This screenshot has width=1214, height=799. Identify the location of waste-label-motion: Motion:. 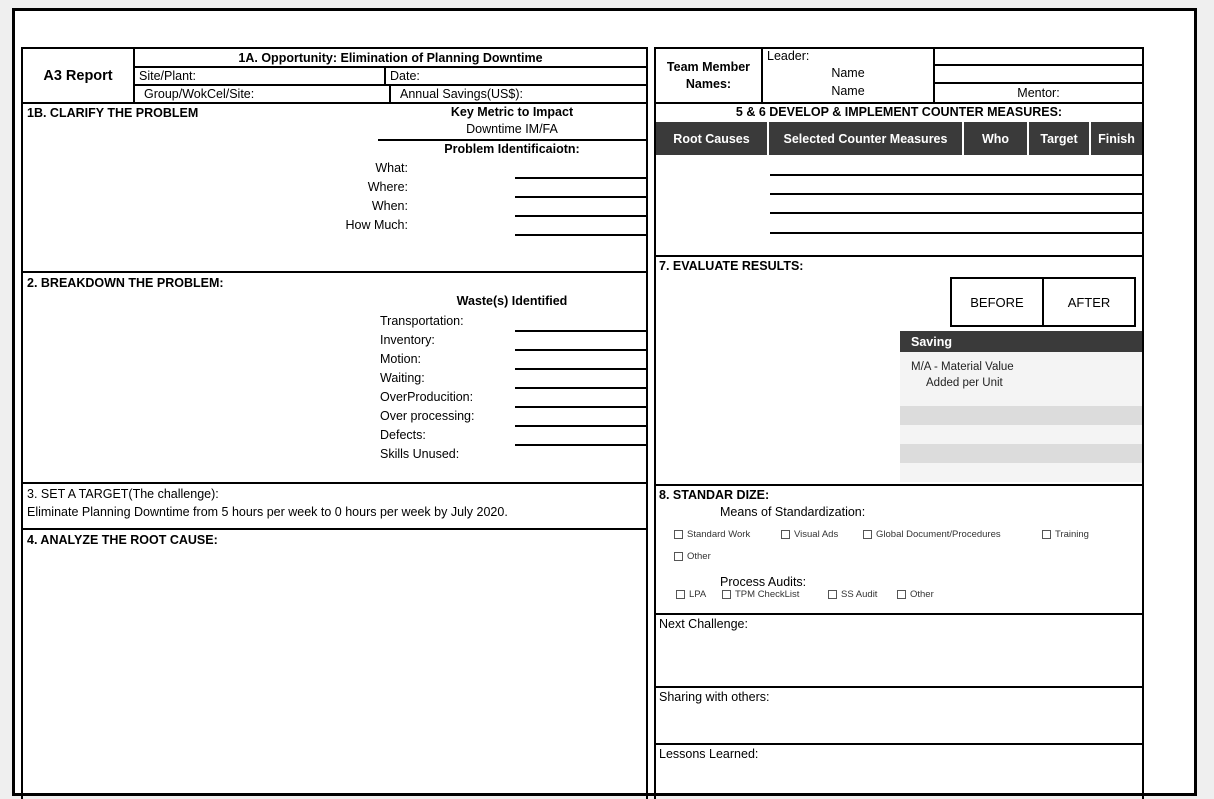
(400, 359).